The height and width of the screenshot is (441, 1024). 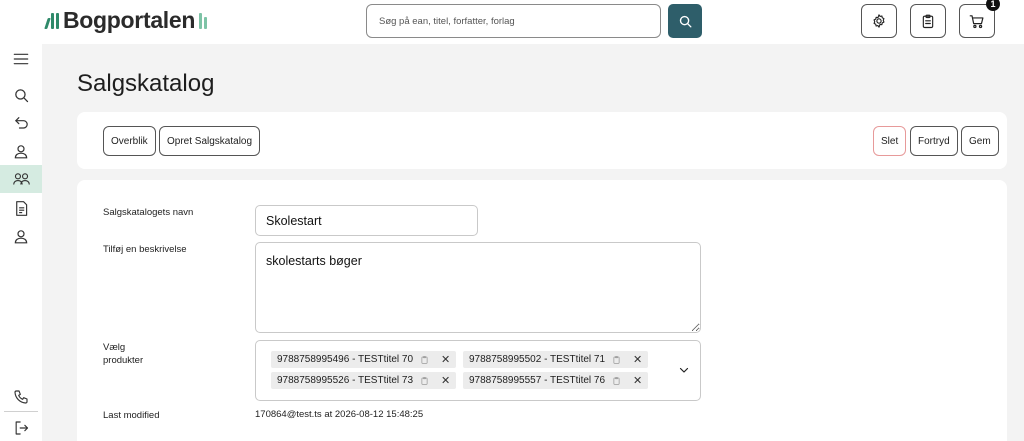 I want to click on phone-icon, so click(x=21, y=397).